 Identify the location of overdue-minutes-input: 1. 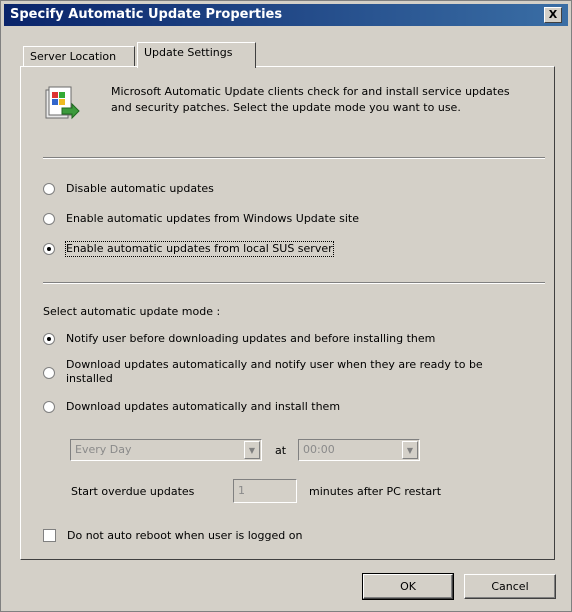
(265, 491).